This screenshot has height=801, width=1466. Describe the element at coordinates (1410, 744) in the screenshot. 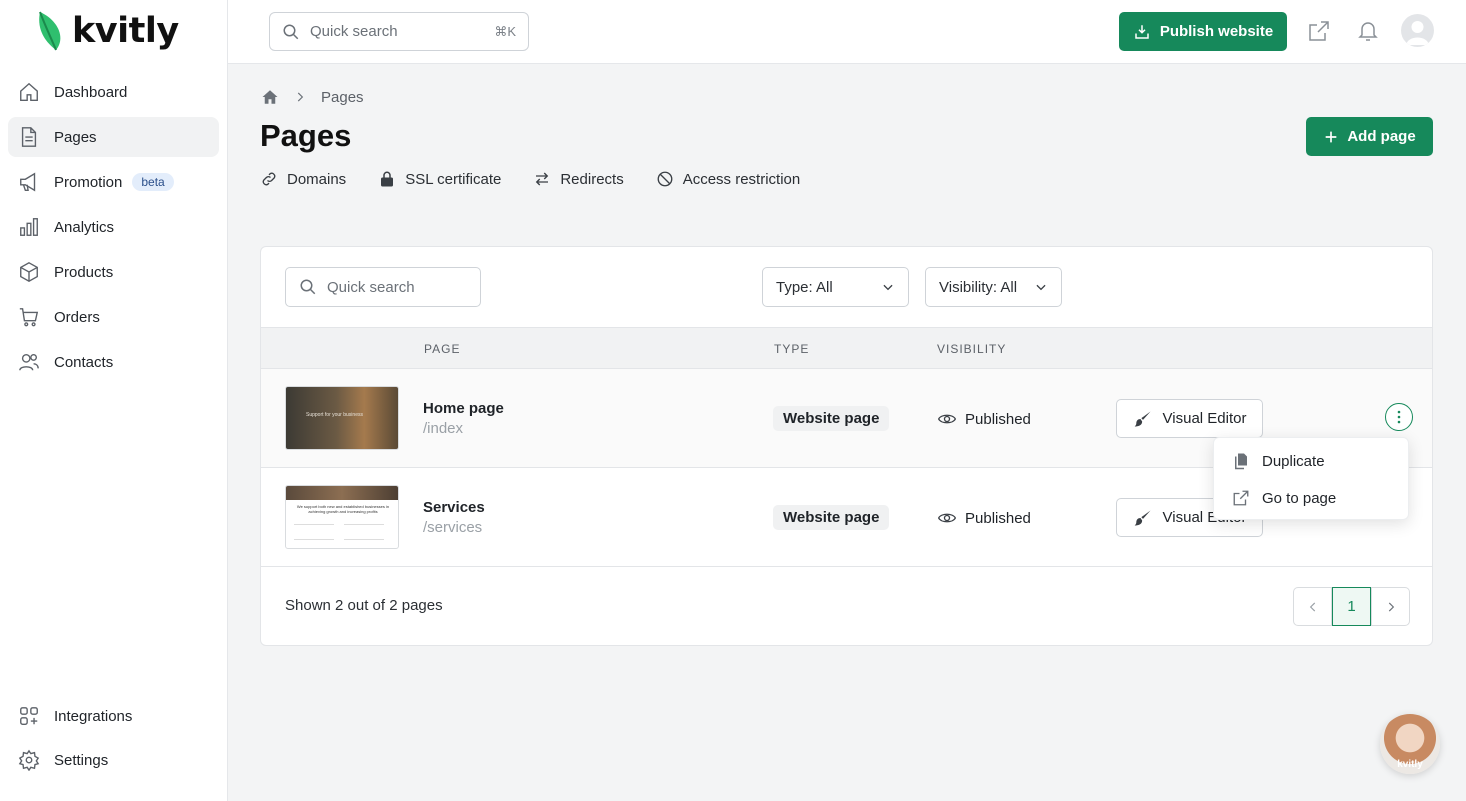

I see `support-chat-widget: kvitly` at that location.